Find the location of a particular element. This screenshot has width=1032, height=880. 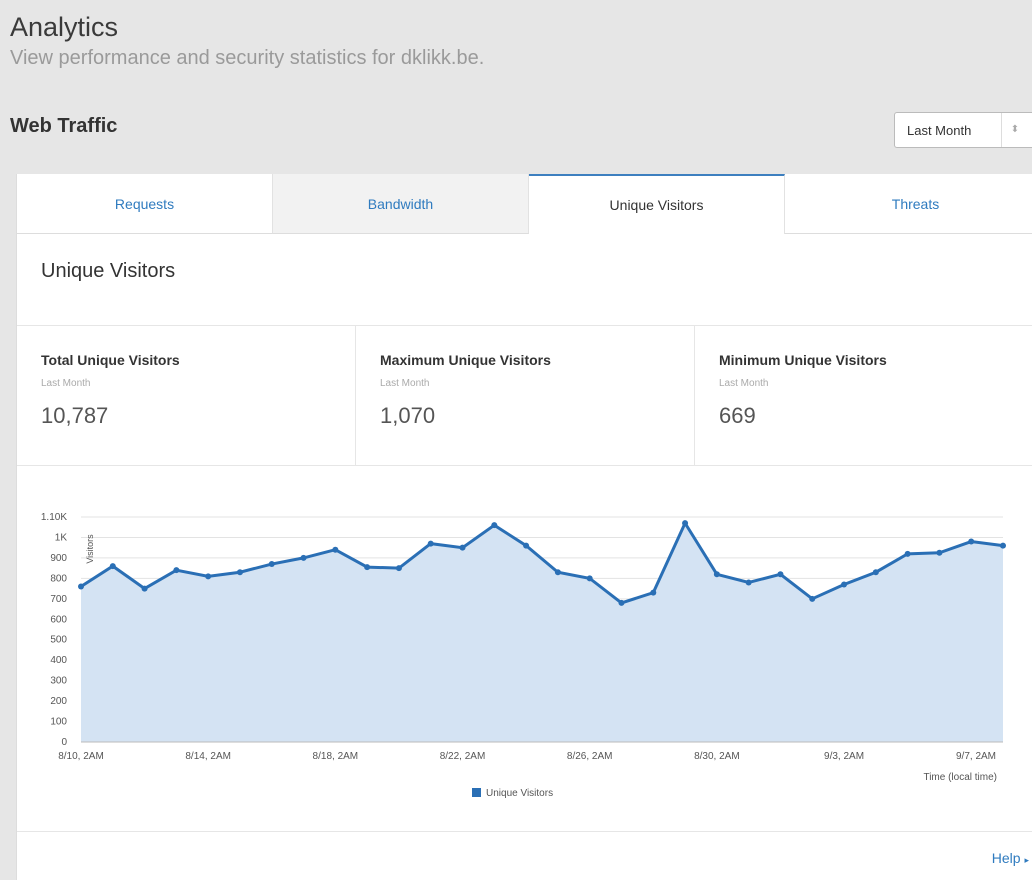

legend-swatch is located at coordinates (476, 792).